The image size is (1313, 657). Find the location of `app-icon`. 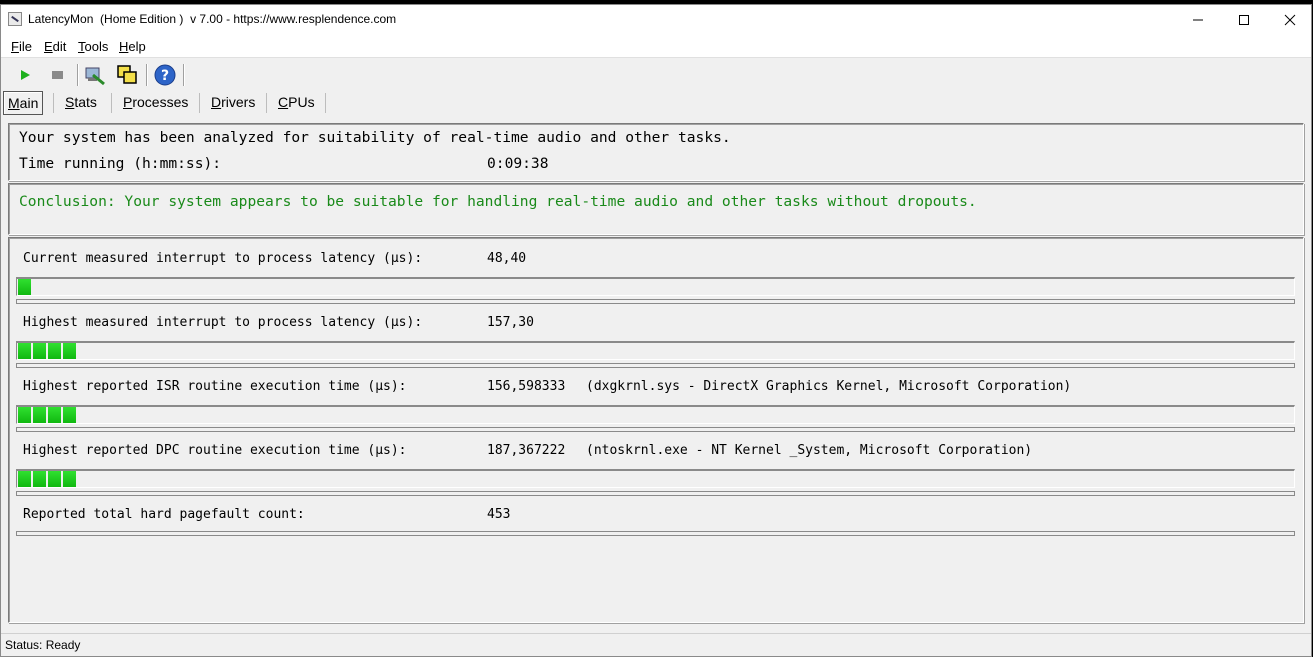

app-icon is located at coordinates (15, 19).